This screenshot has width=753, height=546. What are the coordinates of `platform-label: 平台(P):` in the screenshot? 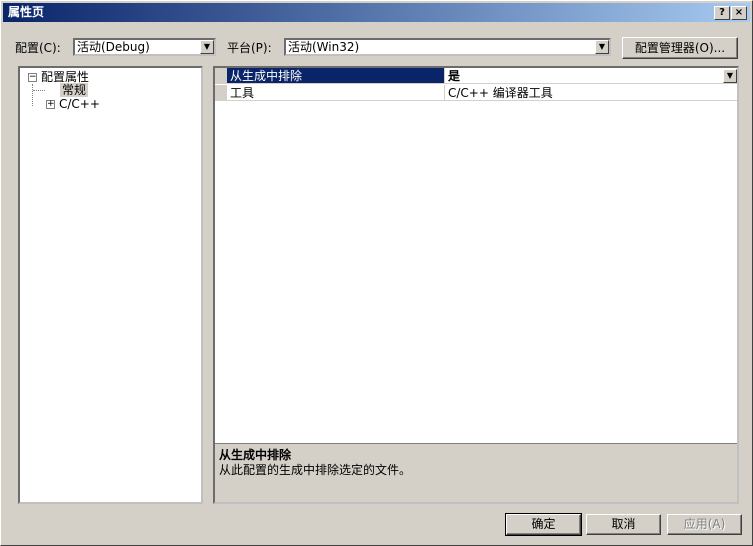 It's located at (249, 48).